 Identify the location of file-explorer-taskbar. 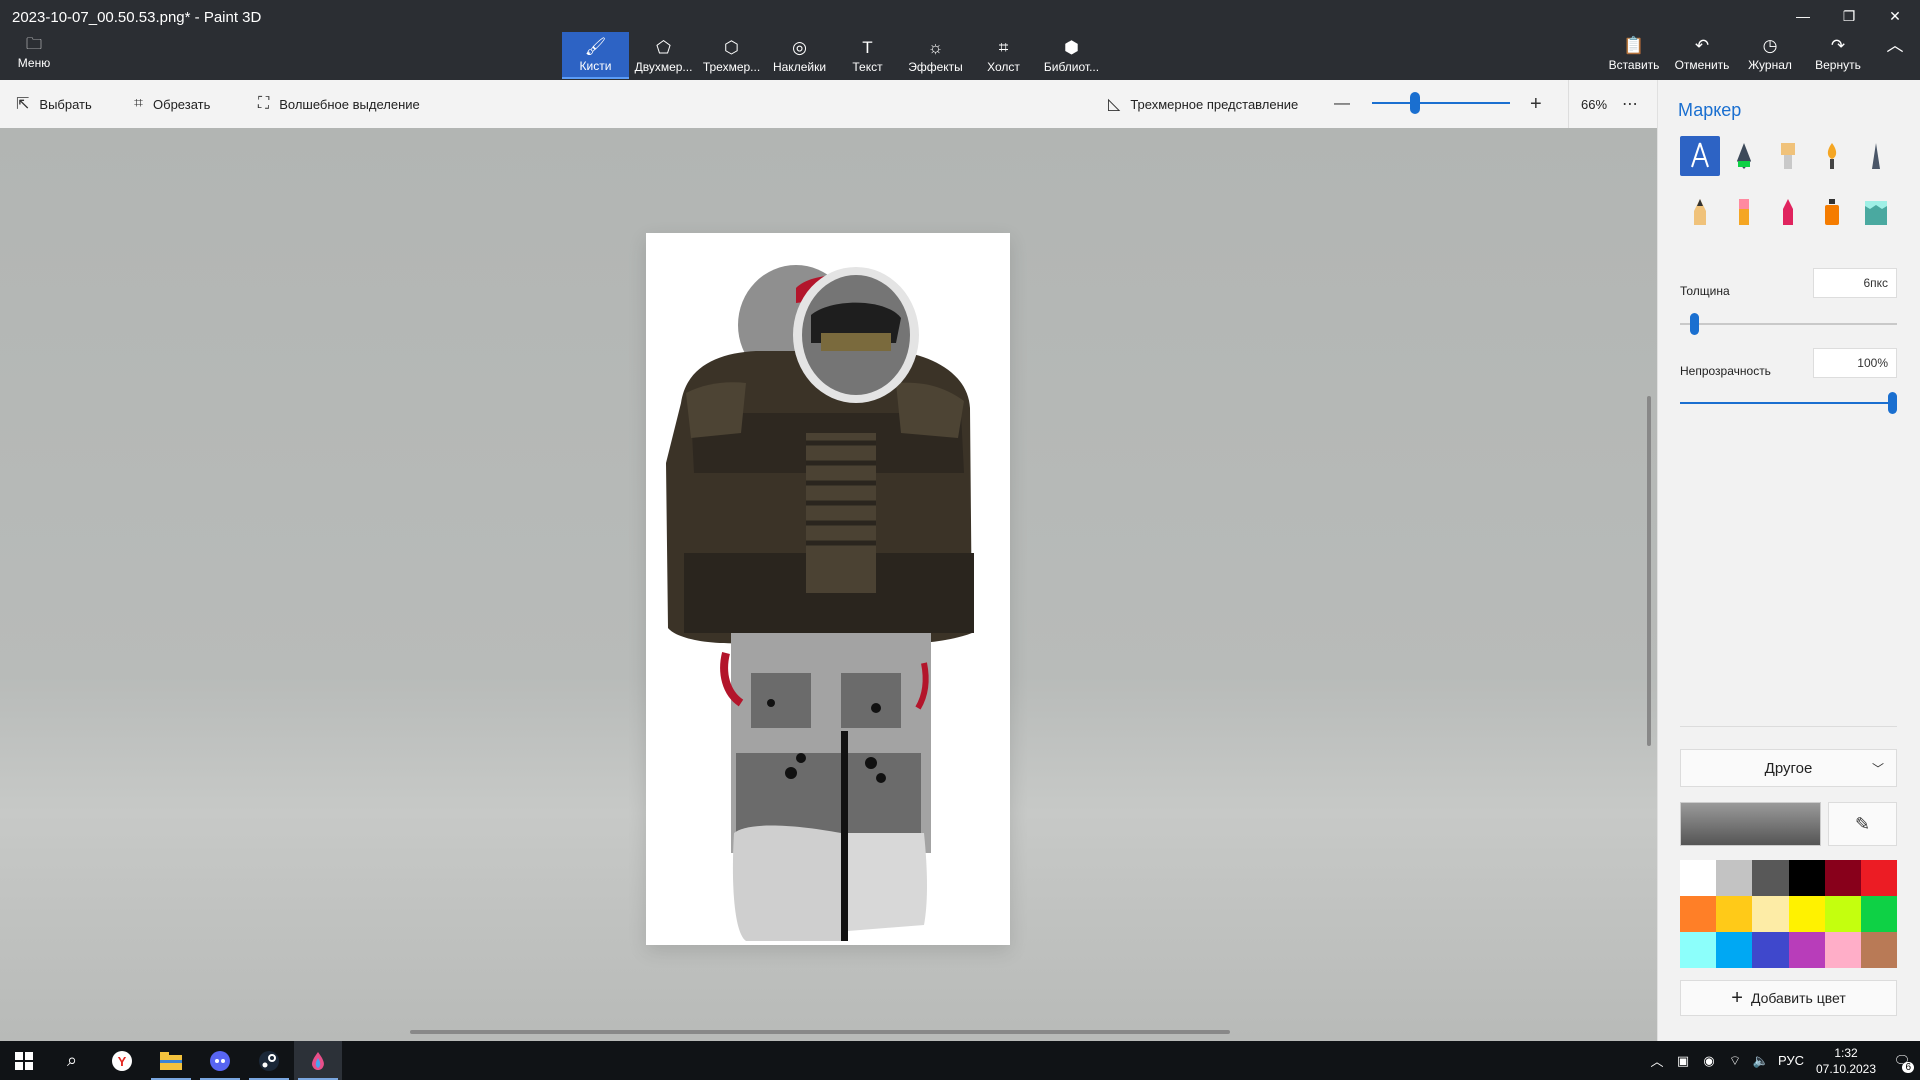
(171, 1060).